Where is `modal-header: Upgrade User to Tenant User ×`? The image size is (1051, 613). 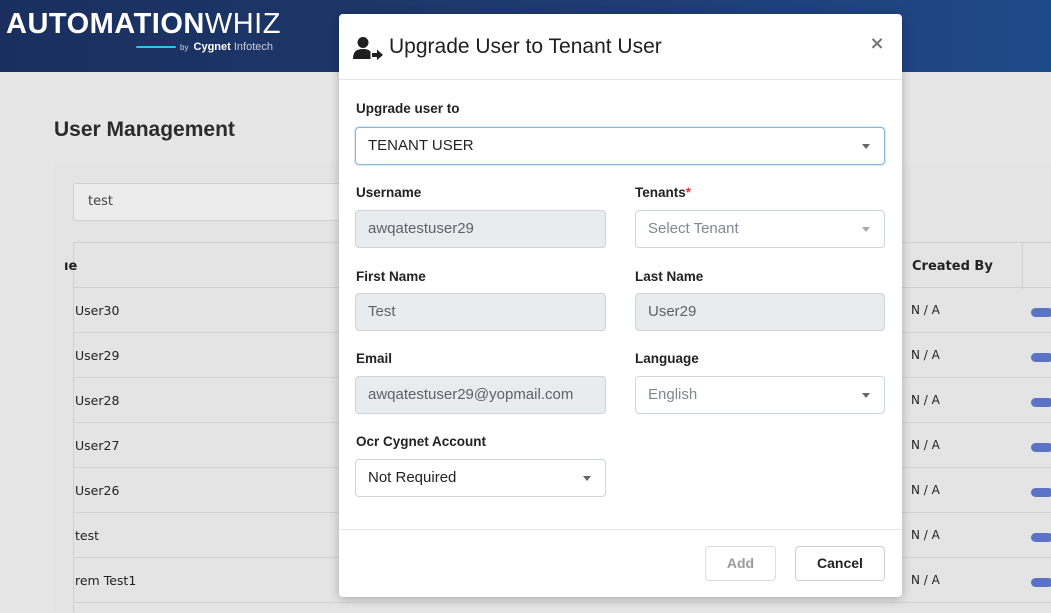 modal-header: Upgrade User to Tenant User × is located at coordinates (620, 47).